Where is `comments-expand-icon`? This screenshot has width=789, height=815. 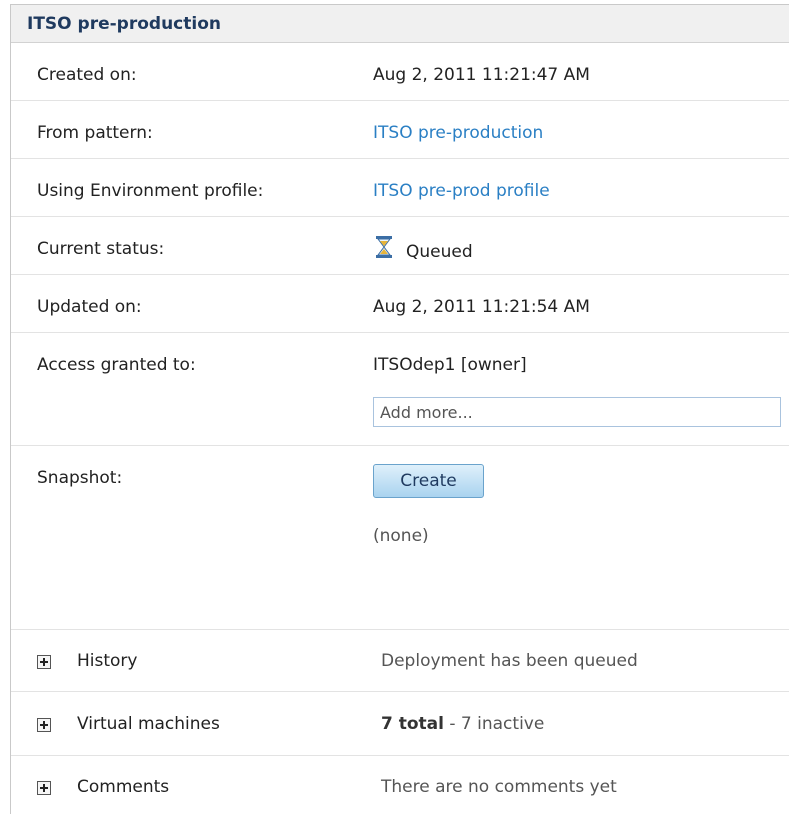
comments-expand-icon is located at coordinates (44, 788).